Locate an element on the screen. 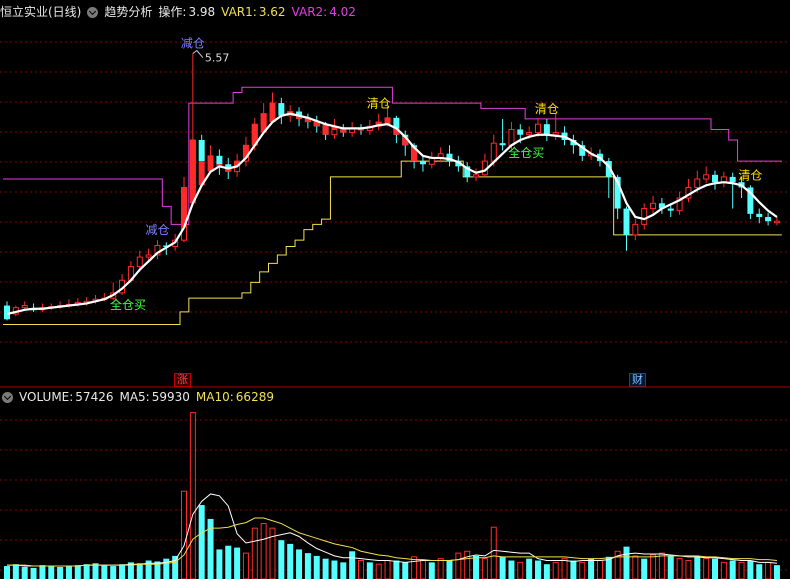 This screenshot has width=790, height=579. peak-pointer is located at coordinates (198, 53).